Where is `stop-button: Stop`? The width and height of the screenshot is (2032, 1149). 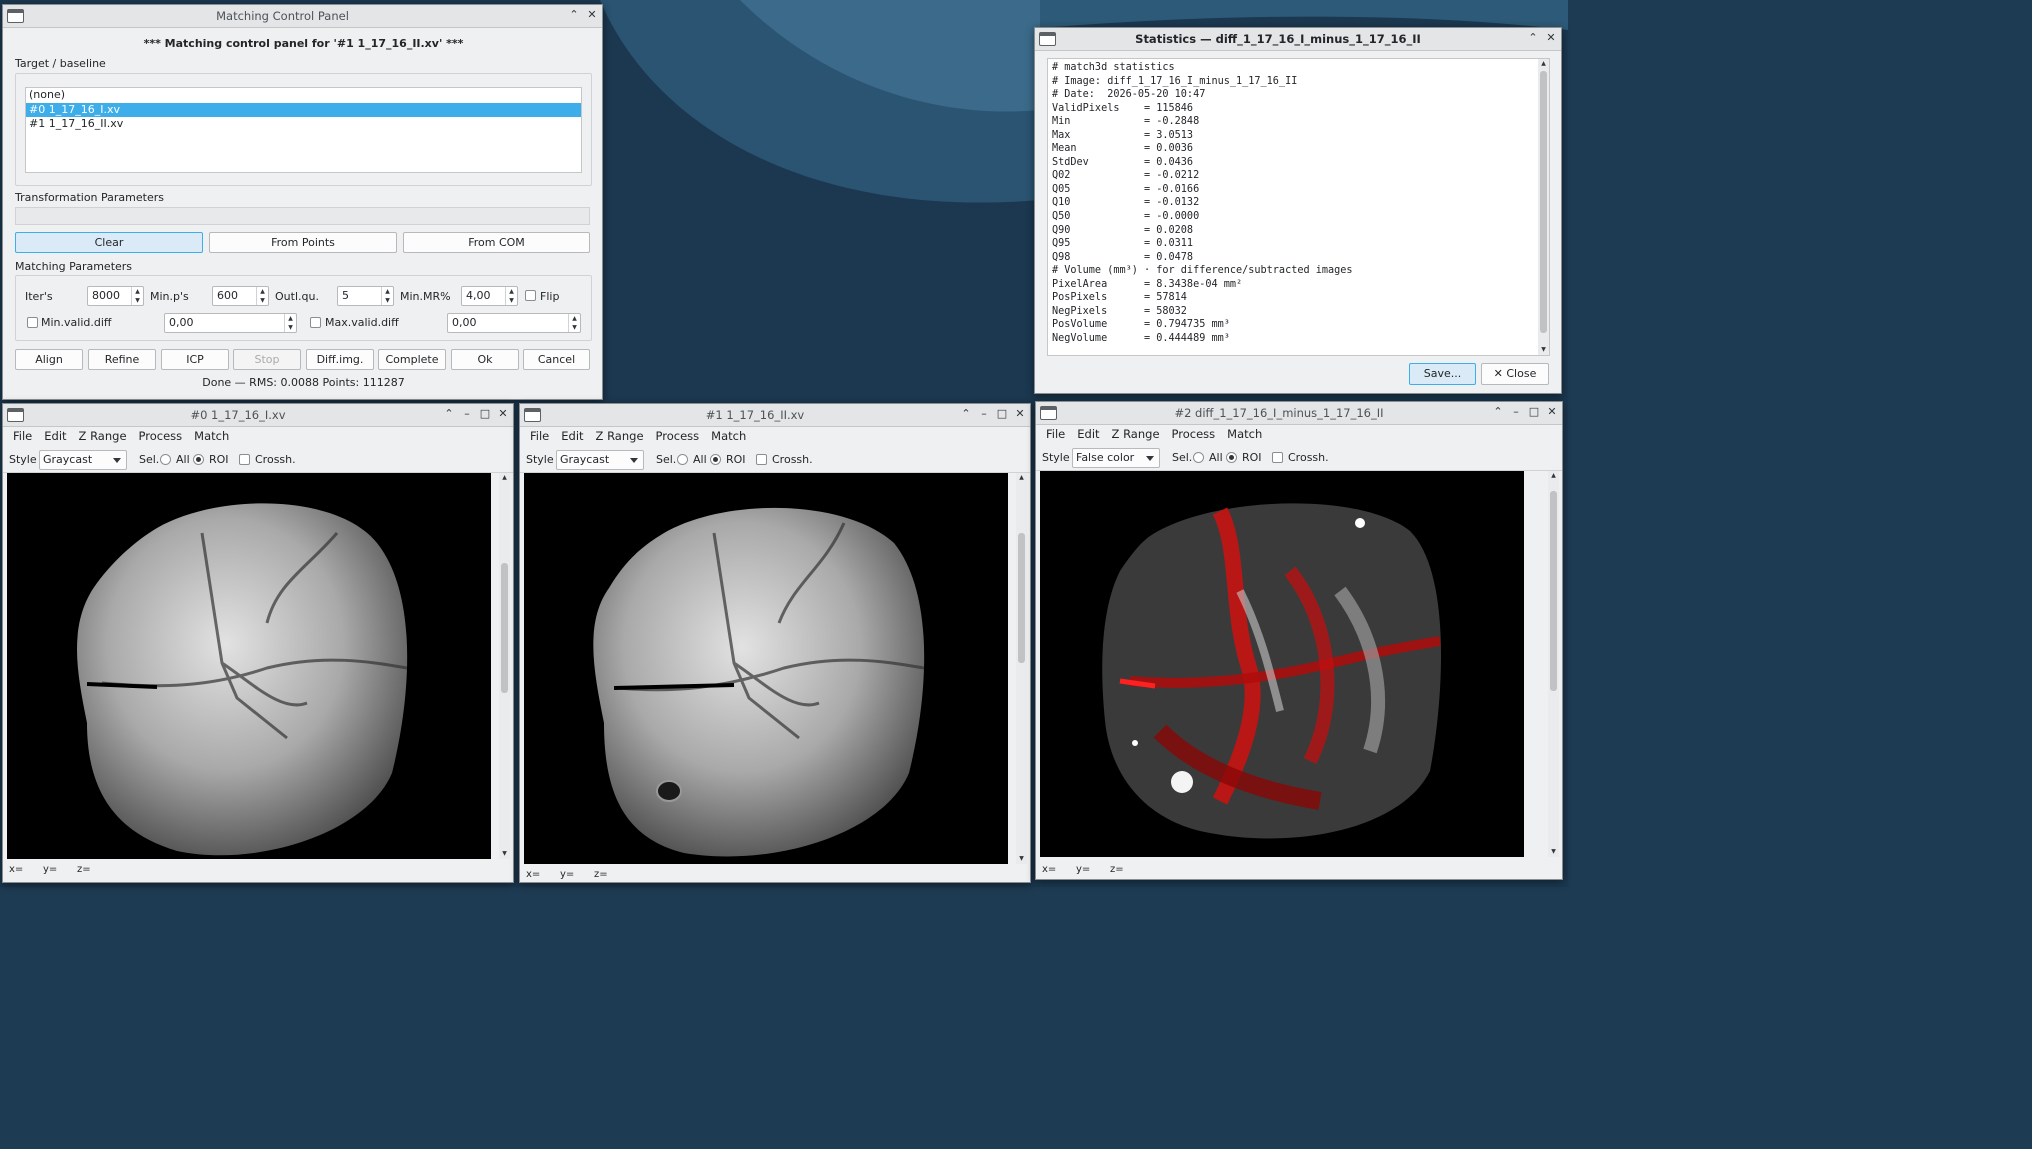 stop-button: Stop is located at coordinates (267, 359).